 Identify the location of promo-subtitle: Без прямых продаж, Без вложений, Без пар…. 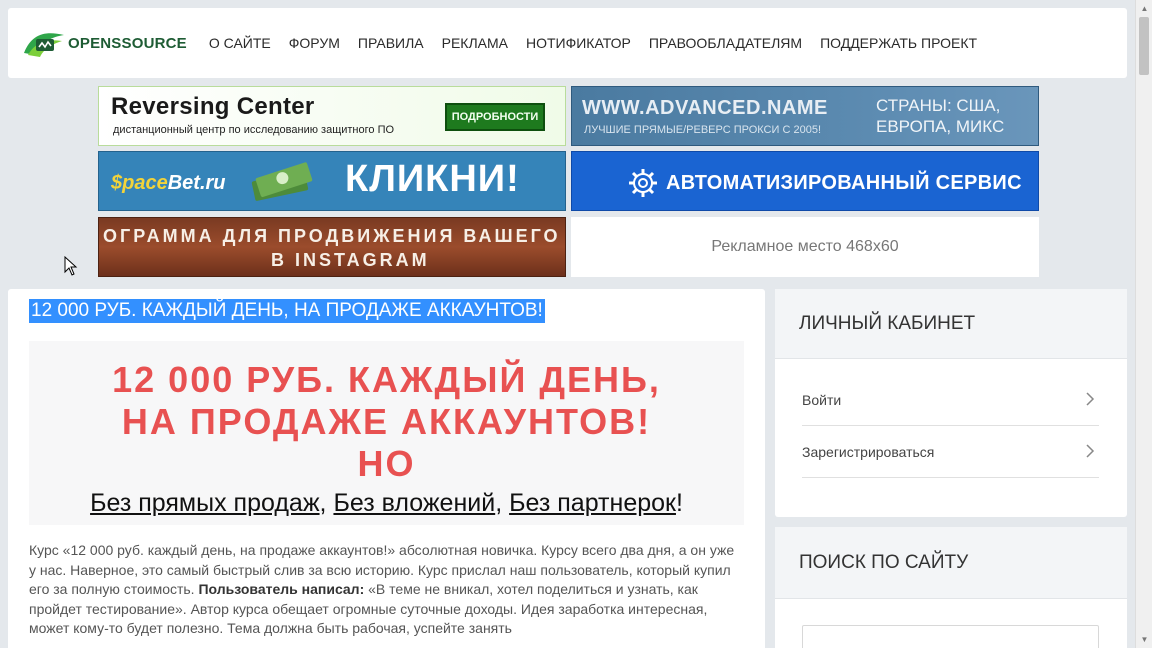
(386, 503).